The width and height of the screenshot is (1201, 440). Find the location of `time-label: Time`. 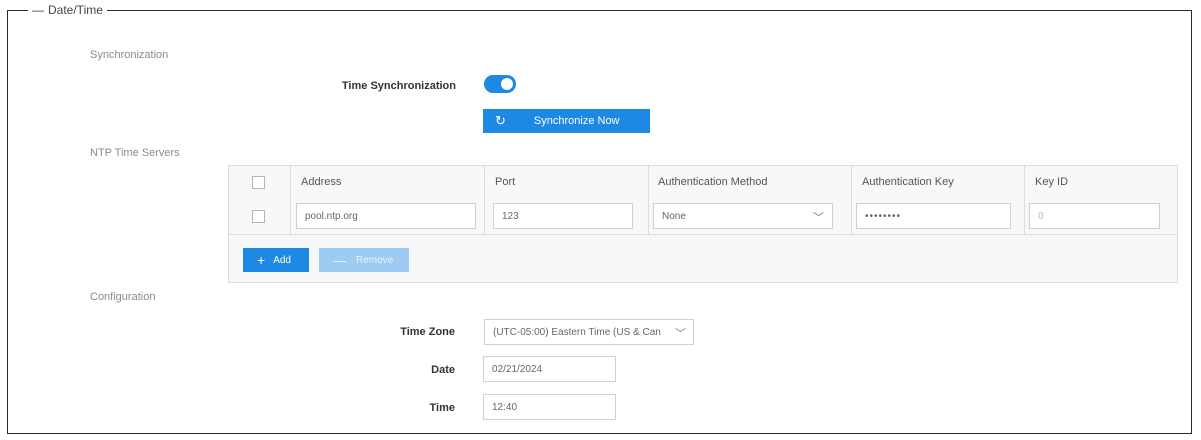

time-label: Time is located at coordinates (442, 408).